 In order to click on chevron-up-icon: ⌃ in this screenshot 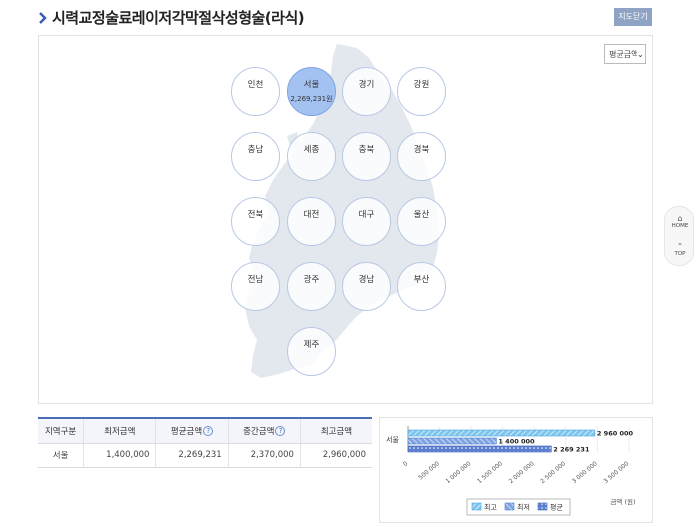, I will do `click(680, 246)`.